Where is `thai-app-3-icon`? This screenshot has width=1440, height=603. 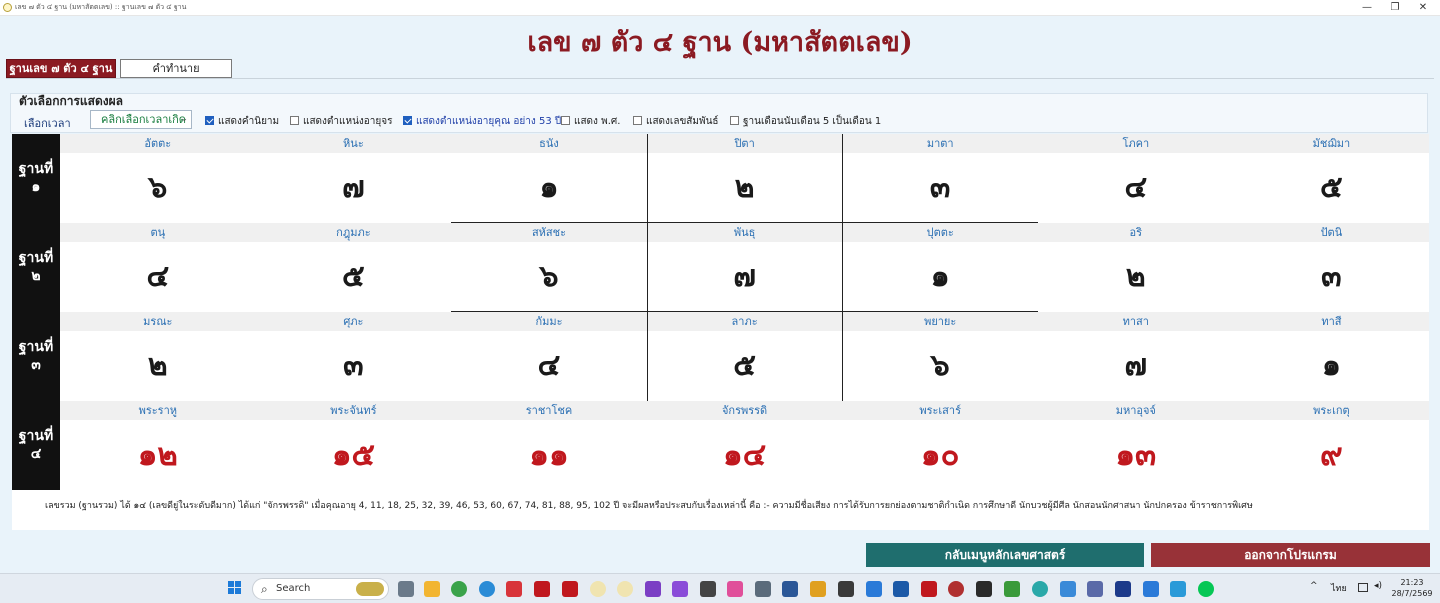 thai-app-3-icon is located at coordinates (929, 589).